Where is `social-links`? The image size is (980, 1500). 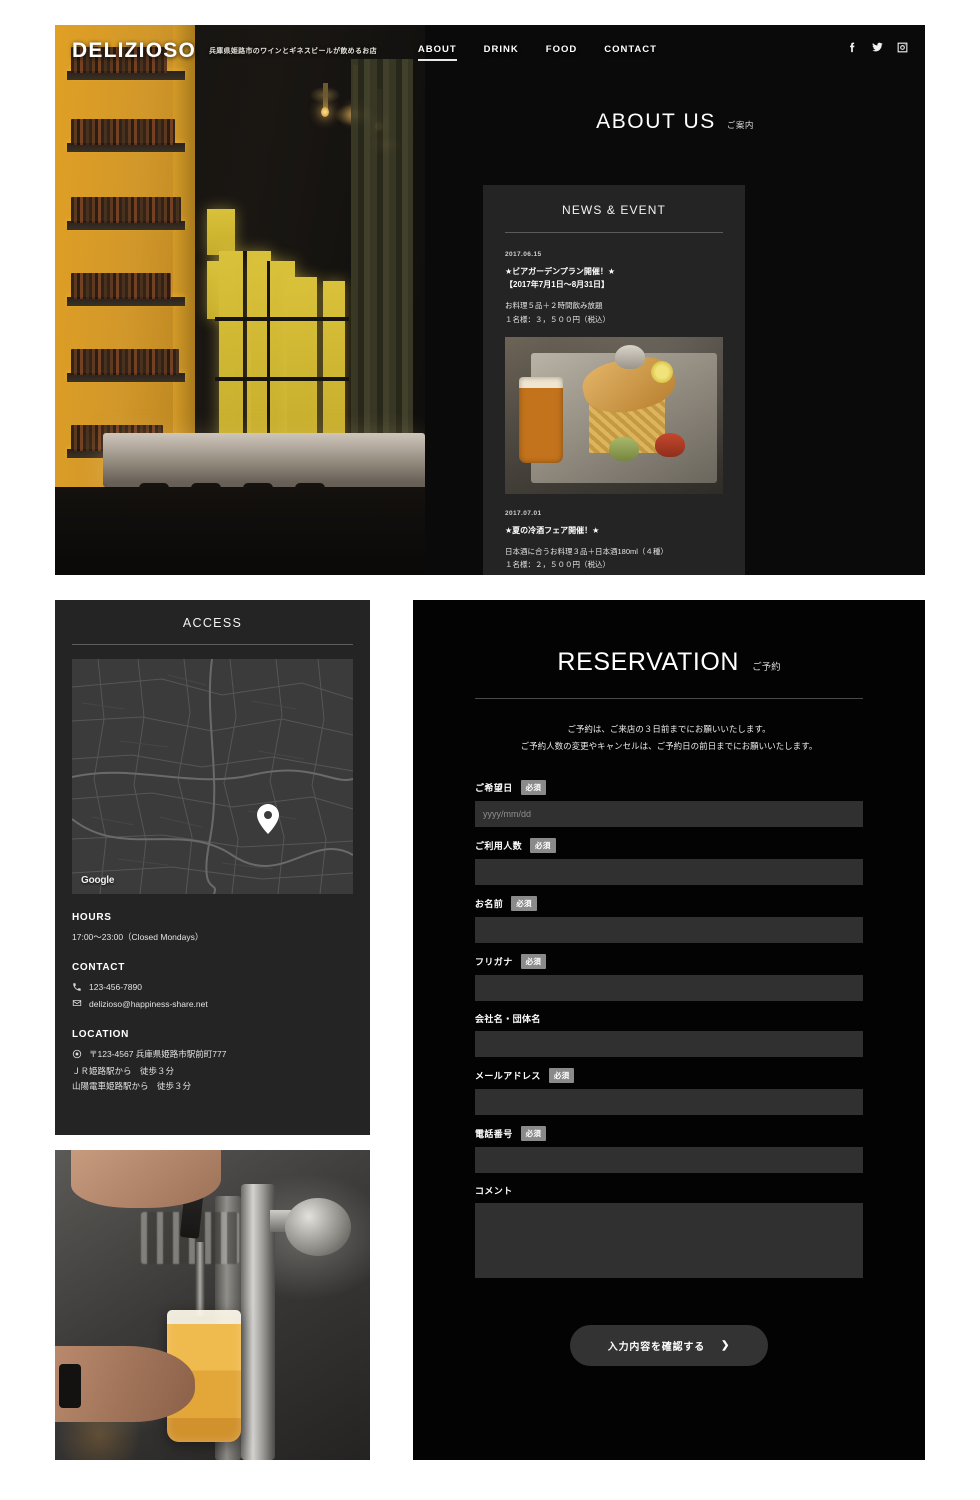 social-links is located at coordinates (877, 47).